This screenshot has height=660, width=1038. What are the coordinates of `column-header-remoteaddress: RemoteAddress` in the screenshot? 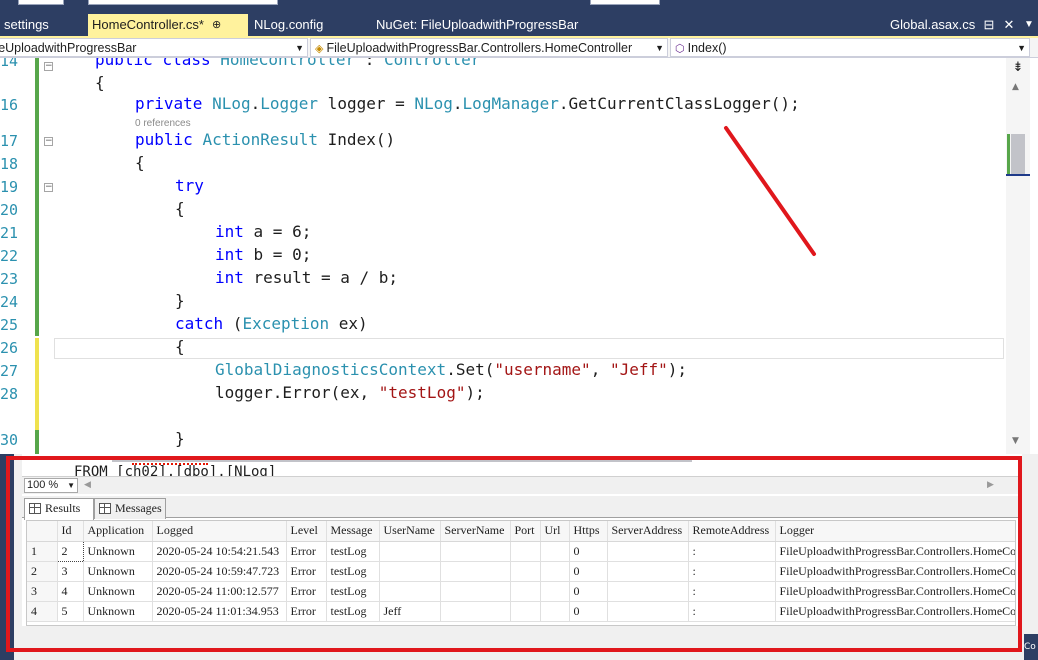 It's located at (732, 531).